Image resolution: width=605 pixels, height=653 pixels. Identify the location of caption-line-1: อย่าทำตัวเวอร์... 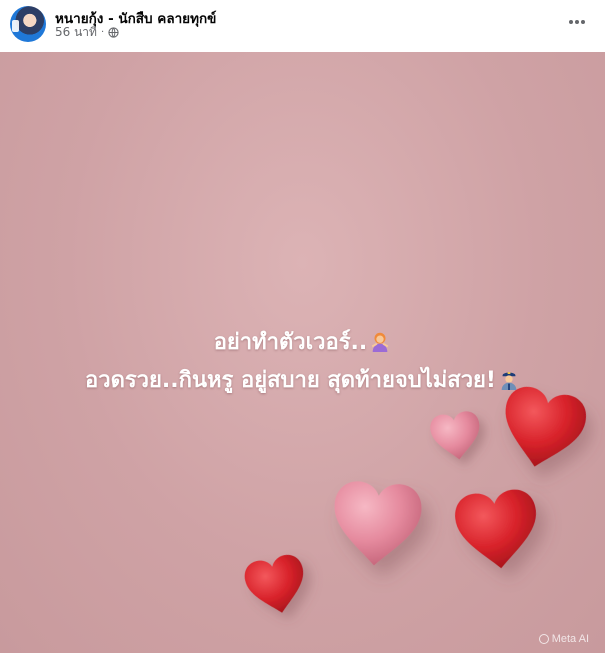
(302, 341).